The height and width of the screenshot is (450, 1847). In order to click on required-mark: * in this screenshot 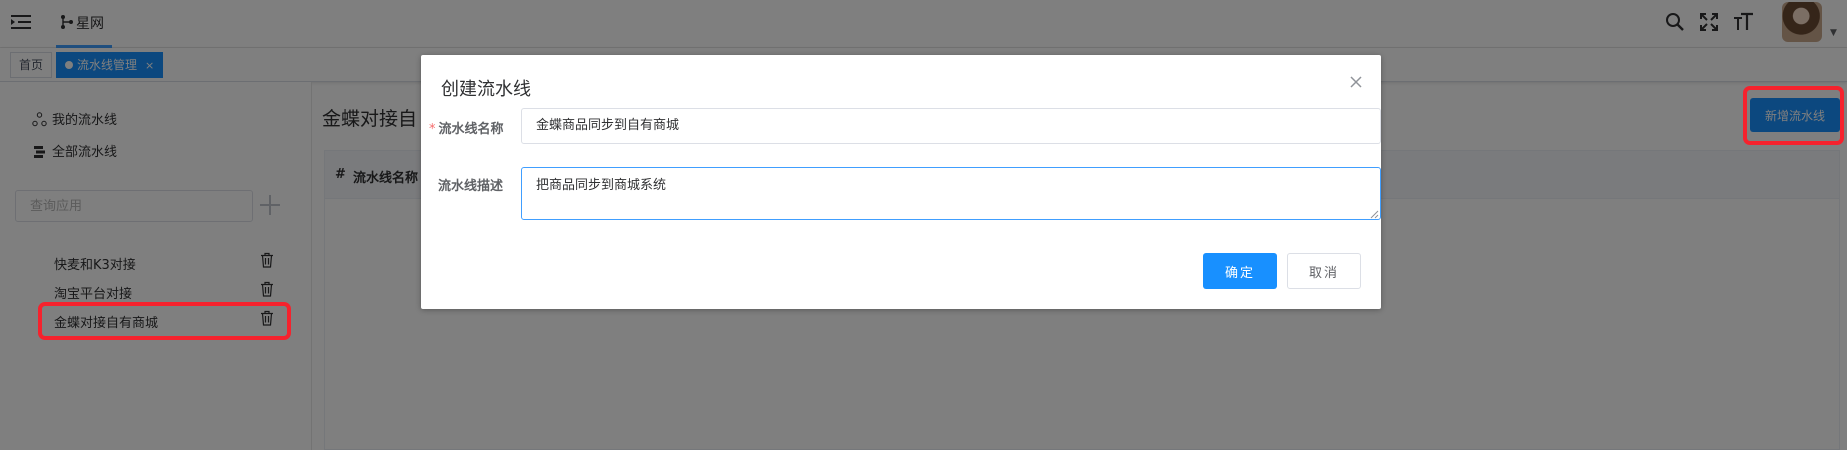, I will do `click(432, 129)`.